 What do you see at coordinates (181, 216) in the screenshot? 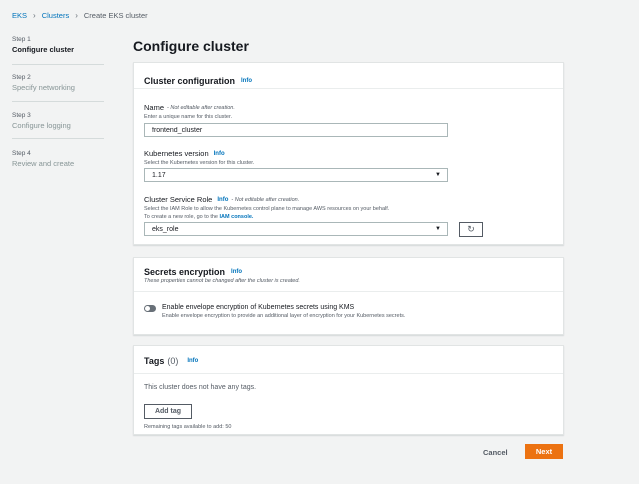
I see `role-description-prefix: To create a new role, go to the` at bounding box center [181, 216].